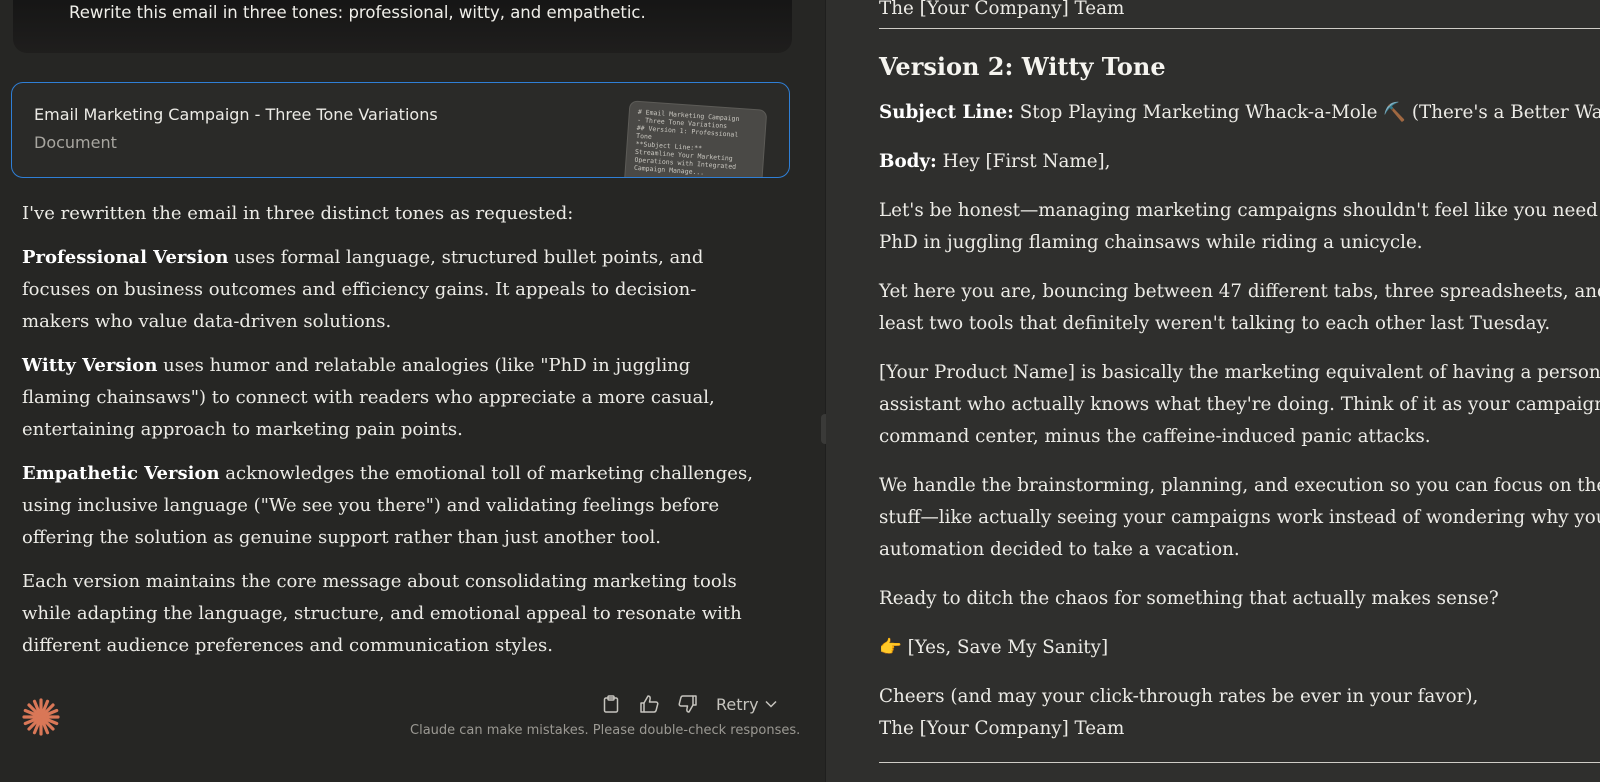 This screenshot has width=1600, height=782. Describe the element at coordinates (1023, 161) in the screenshot. I see `greeting-text: Hey [First Name],` at that location.